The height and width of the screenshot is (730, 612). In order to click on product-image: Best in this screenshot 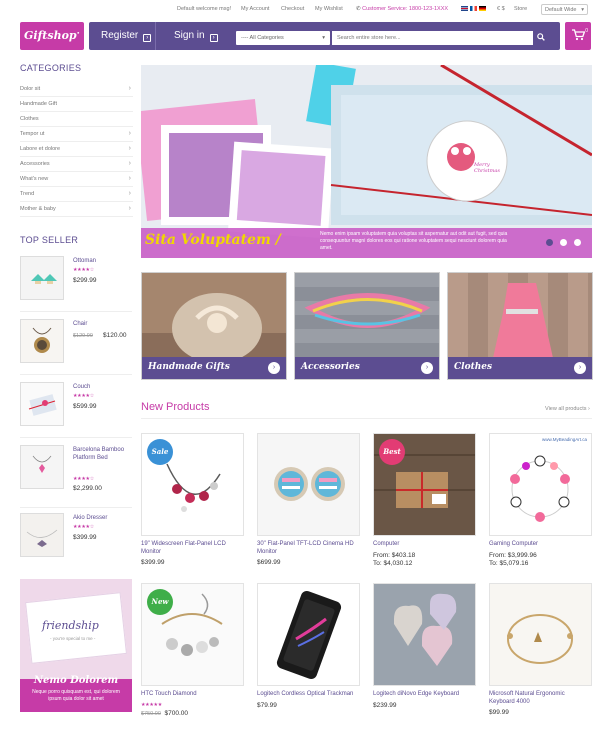, I will do `click(424, 484)`.